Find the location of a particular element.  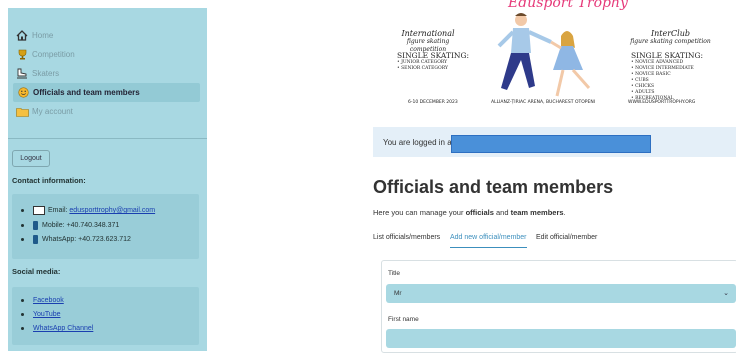

desc-part: Here you can manage your is located at coordinates (419, 212).